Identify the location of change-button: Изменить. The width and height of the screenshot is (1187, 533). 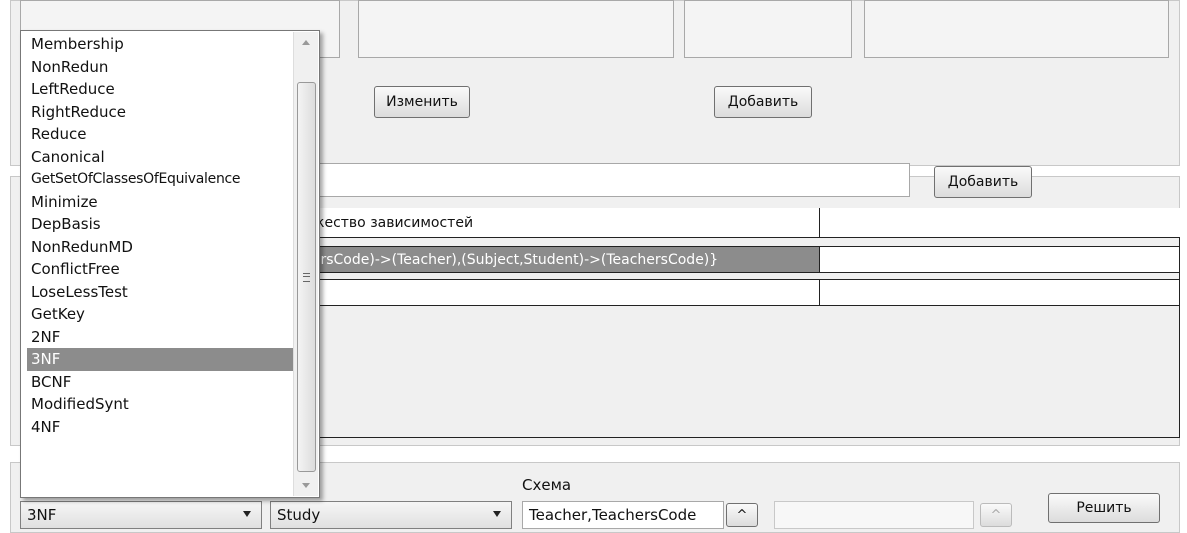
(422, 102).